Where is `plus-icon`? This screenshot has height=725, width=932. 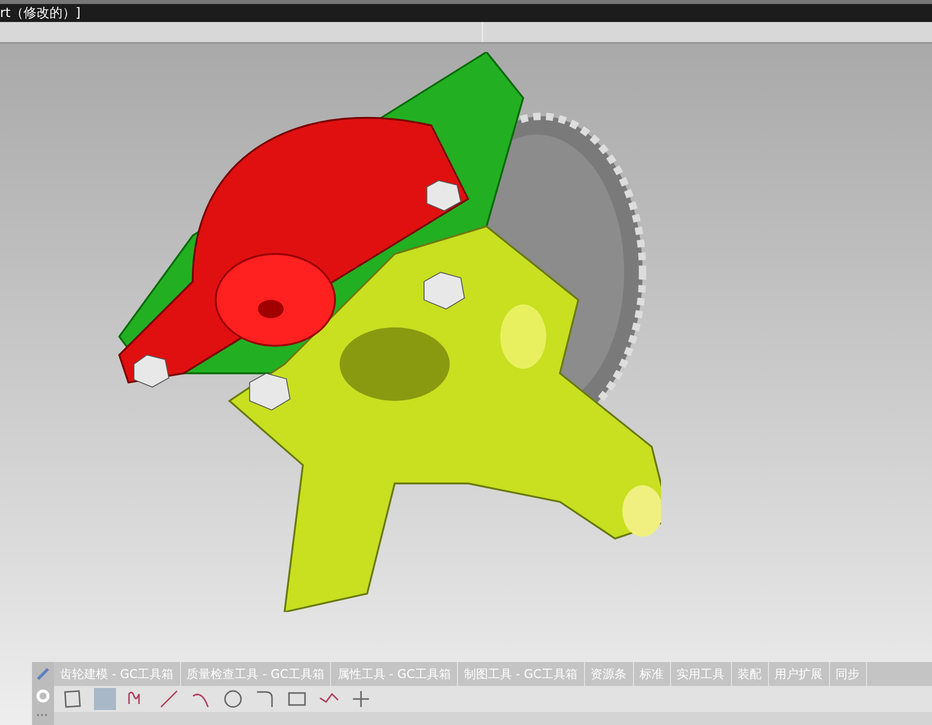
plus-icon is located at coordinates (361, 699).